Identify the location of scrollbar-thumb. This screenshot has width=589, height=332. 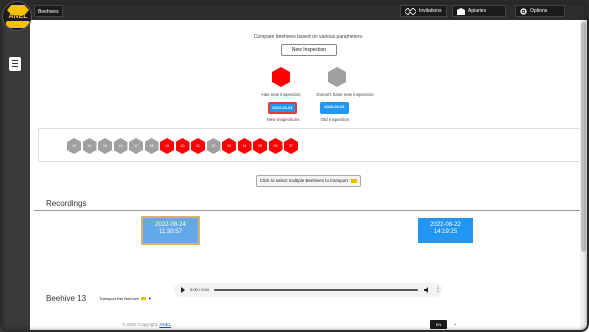
(583, 137).